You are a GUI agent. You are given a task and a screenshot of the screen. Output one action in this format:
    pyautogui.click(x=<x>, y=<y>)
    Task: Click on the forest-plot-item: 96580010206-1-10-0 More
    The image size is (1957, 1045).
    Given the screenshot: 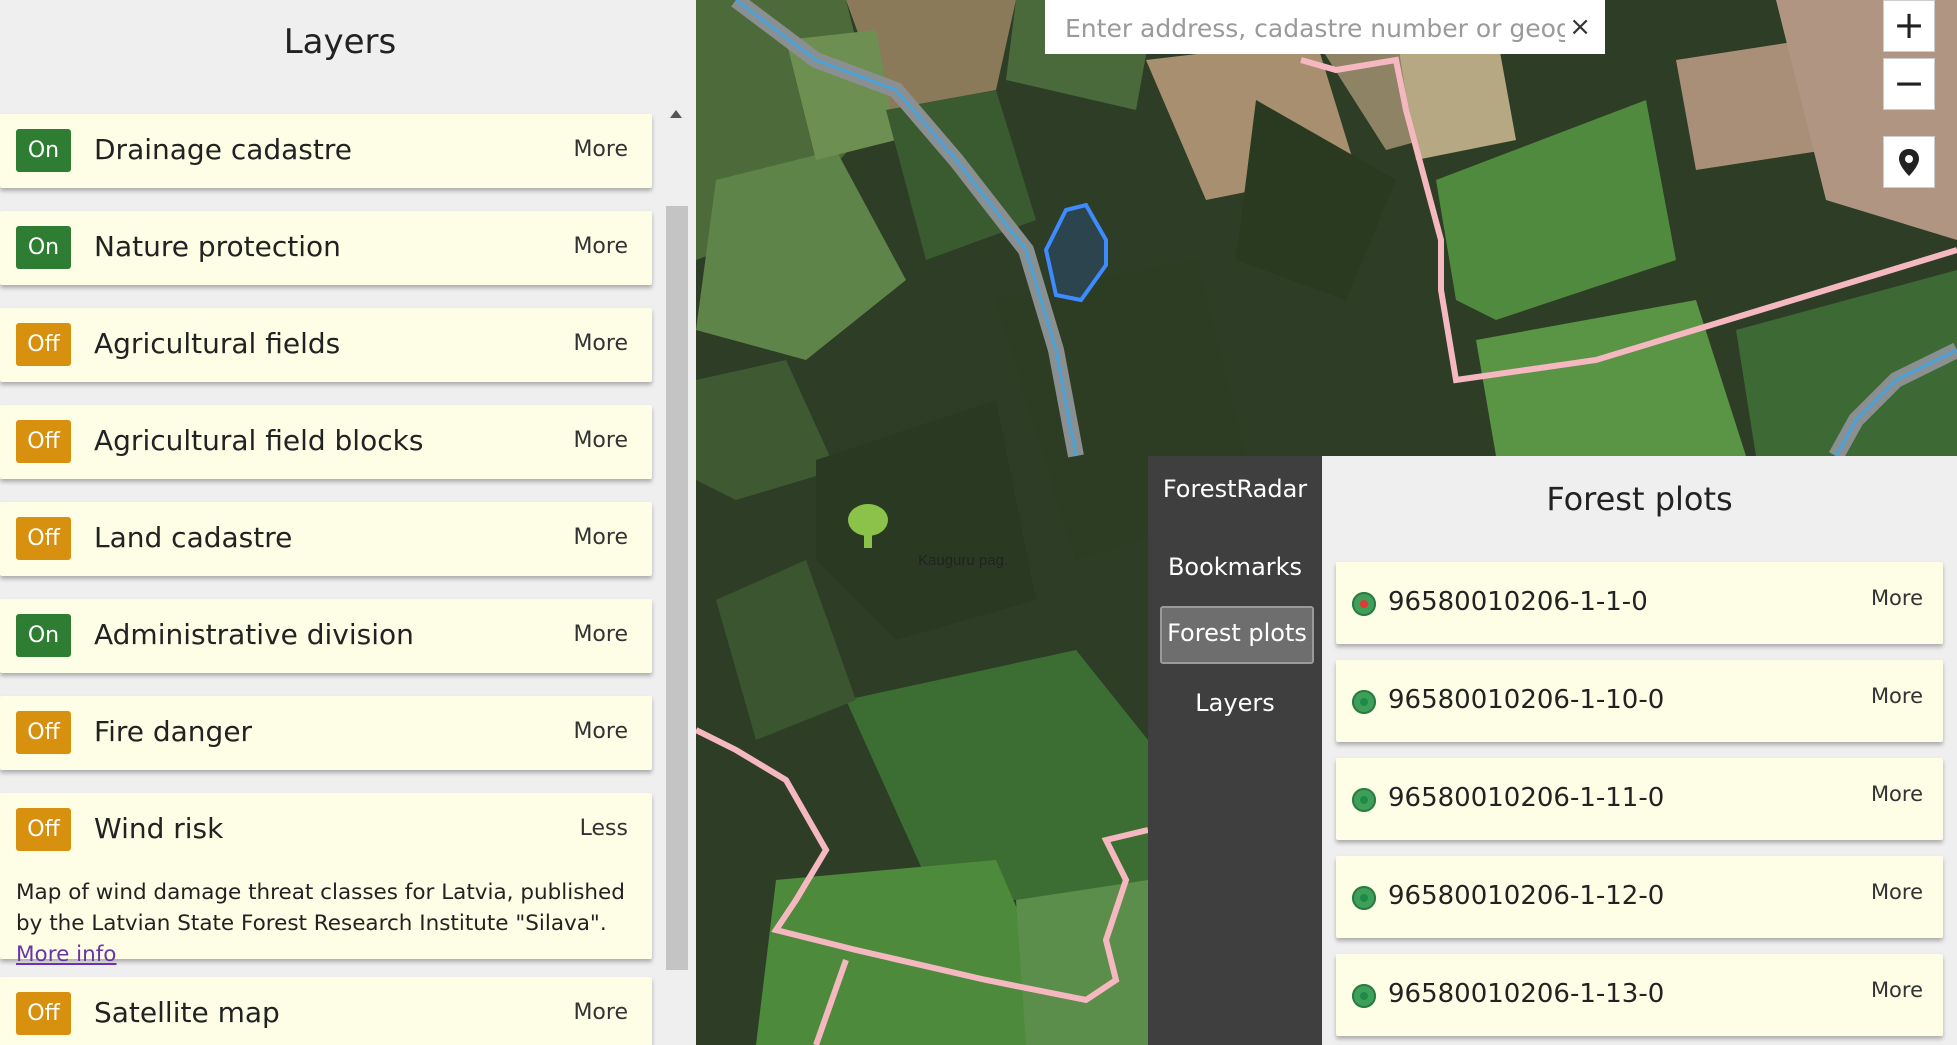 What is the action you would take?
    pyautogui.click(x=1639, y=701)
    